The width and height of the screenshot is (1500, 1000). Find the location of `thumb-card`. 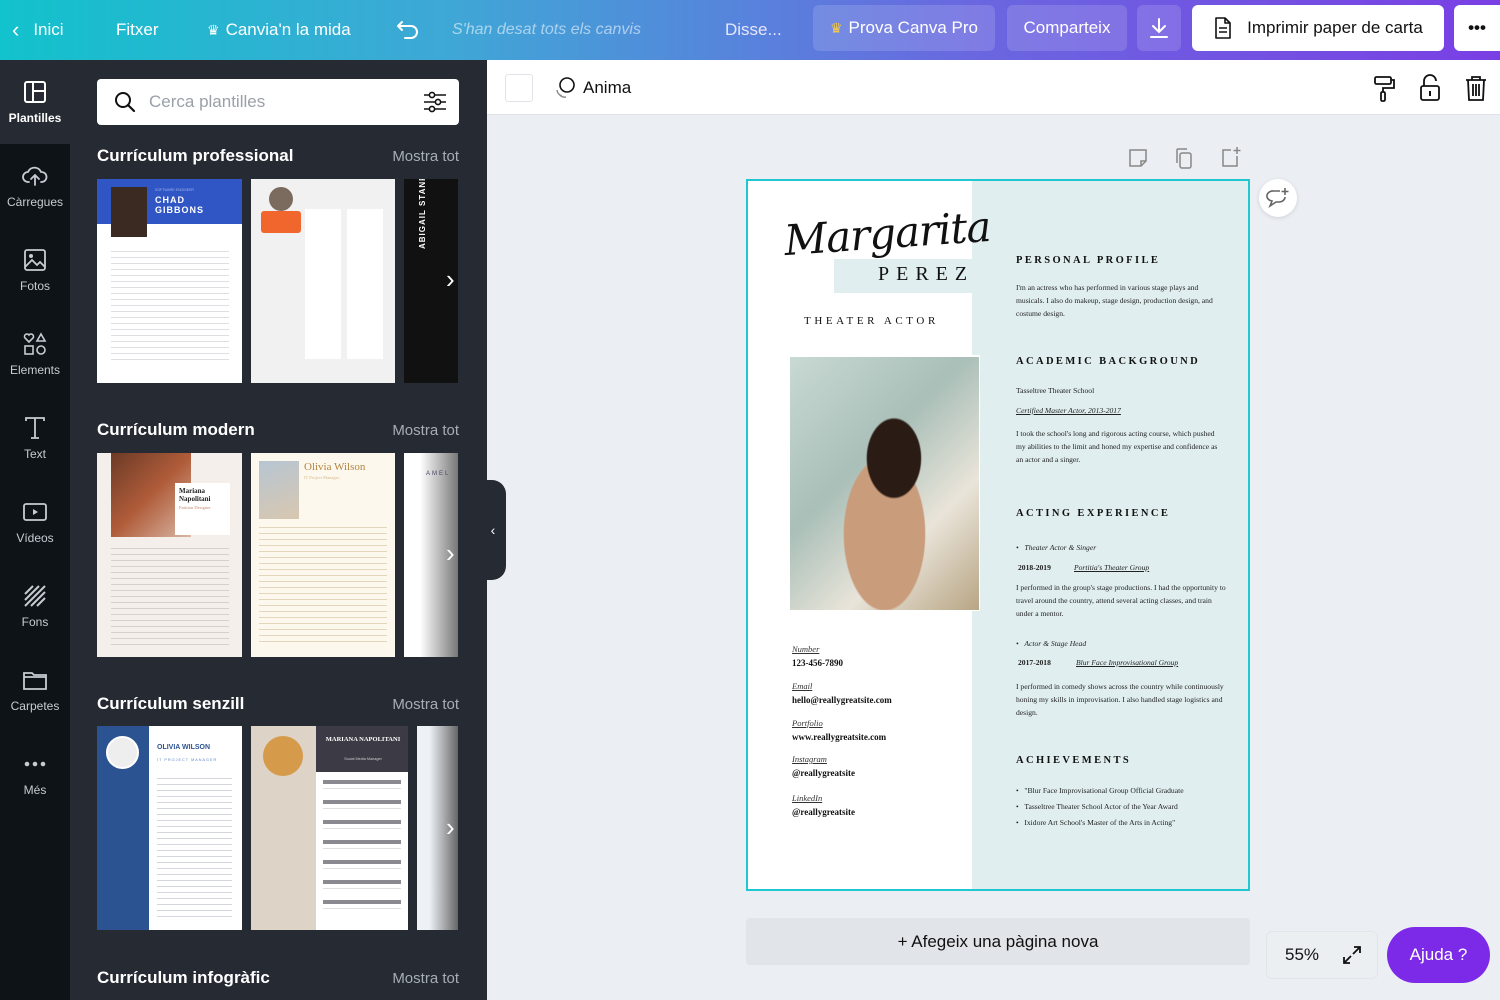

thumb-card is located at coordinates (365, 284).